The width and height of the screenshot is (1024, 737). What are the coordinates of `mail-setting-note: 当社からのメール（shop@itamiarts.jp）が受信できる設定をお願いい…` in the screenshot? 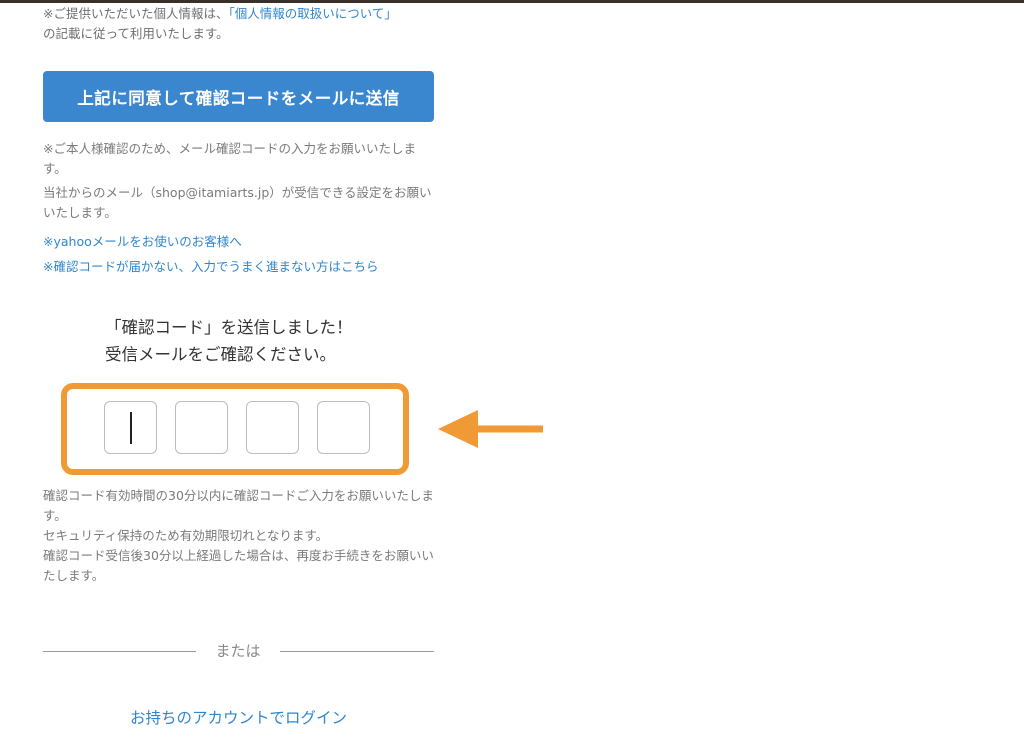 It's located at (237, 202).